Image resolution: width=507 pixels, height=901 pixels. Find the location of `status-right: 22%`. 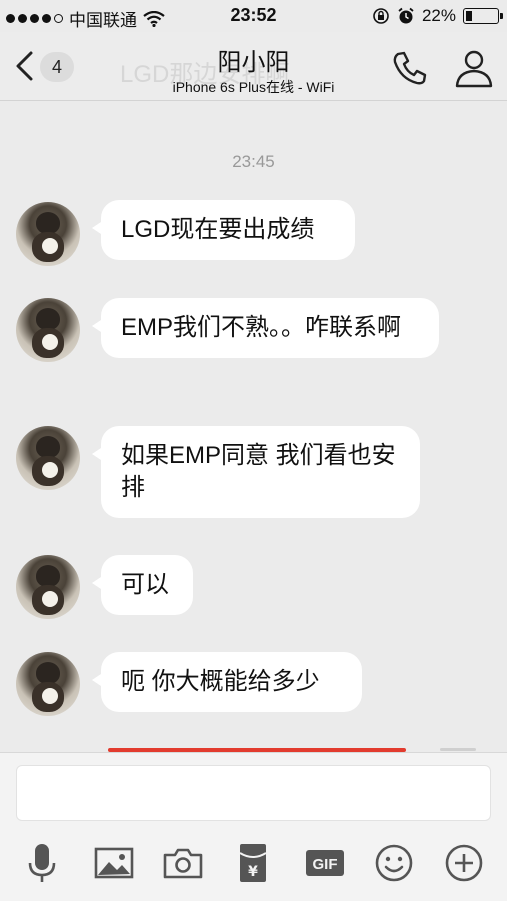

status-right: 22% is located at coordinates (437, 16).